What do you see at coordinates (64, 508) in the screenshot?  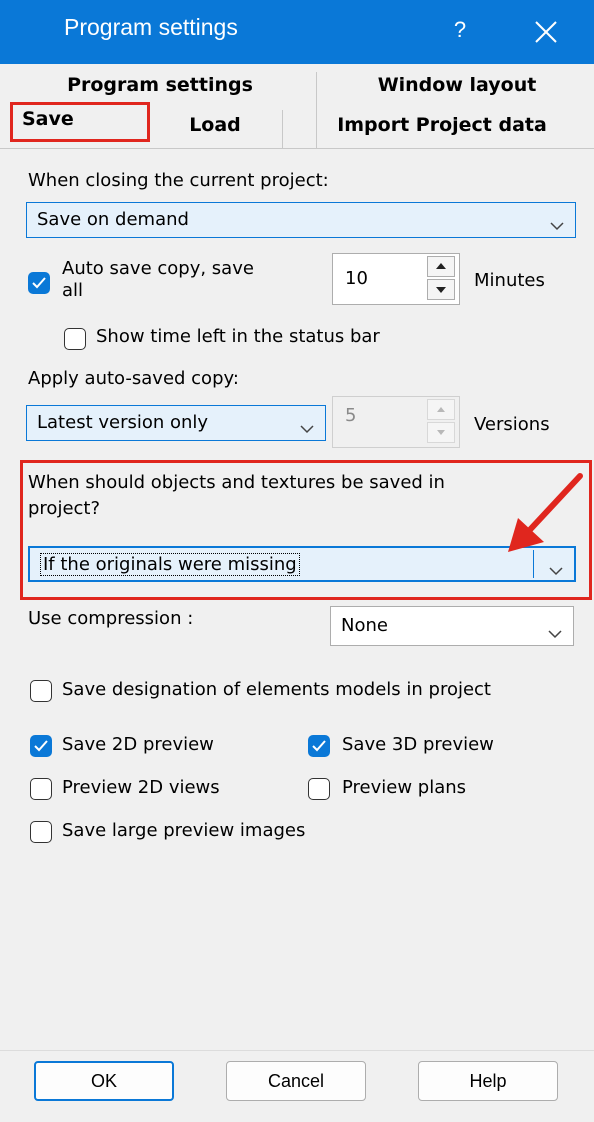 I see `objects-textures-label-line2: project?` at bounding box center [64, 508].